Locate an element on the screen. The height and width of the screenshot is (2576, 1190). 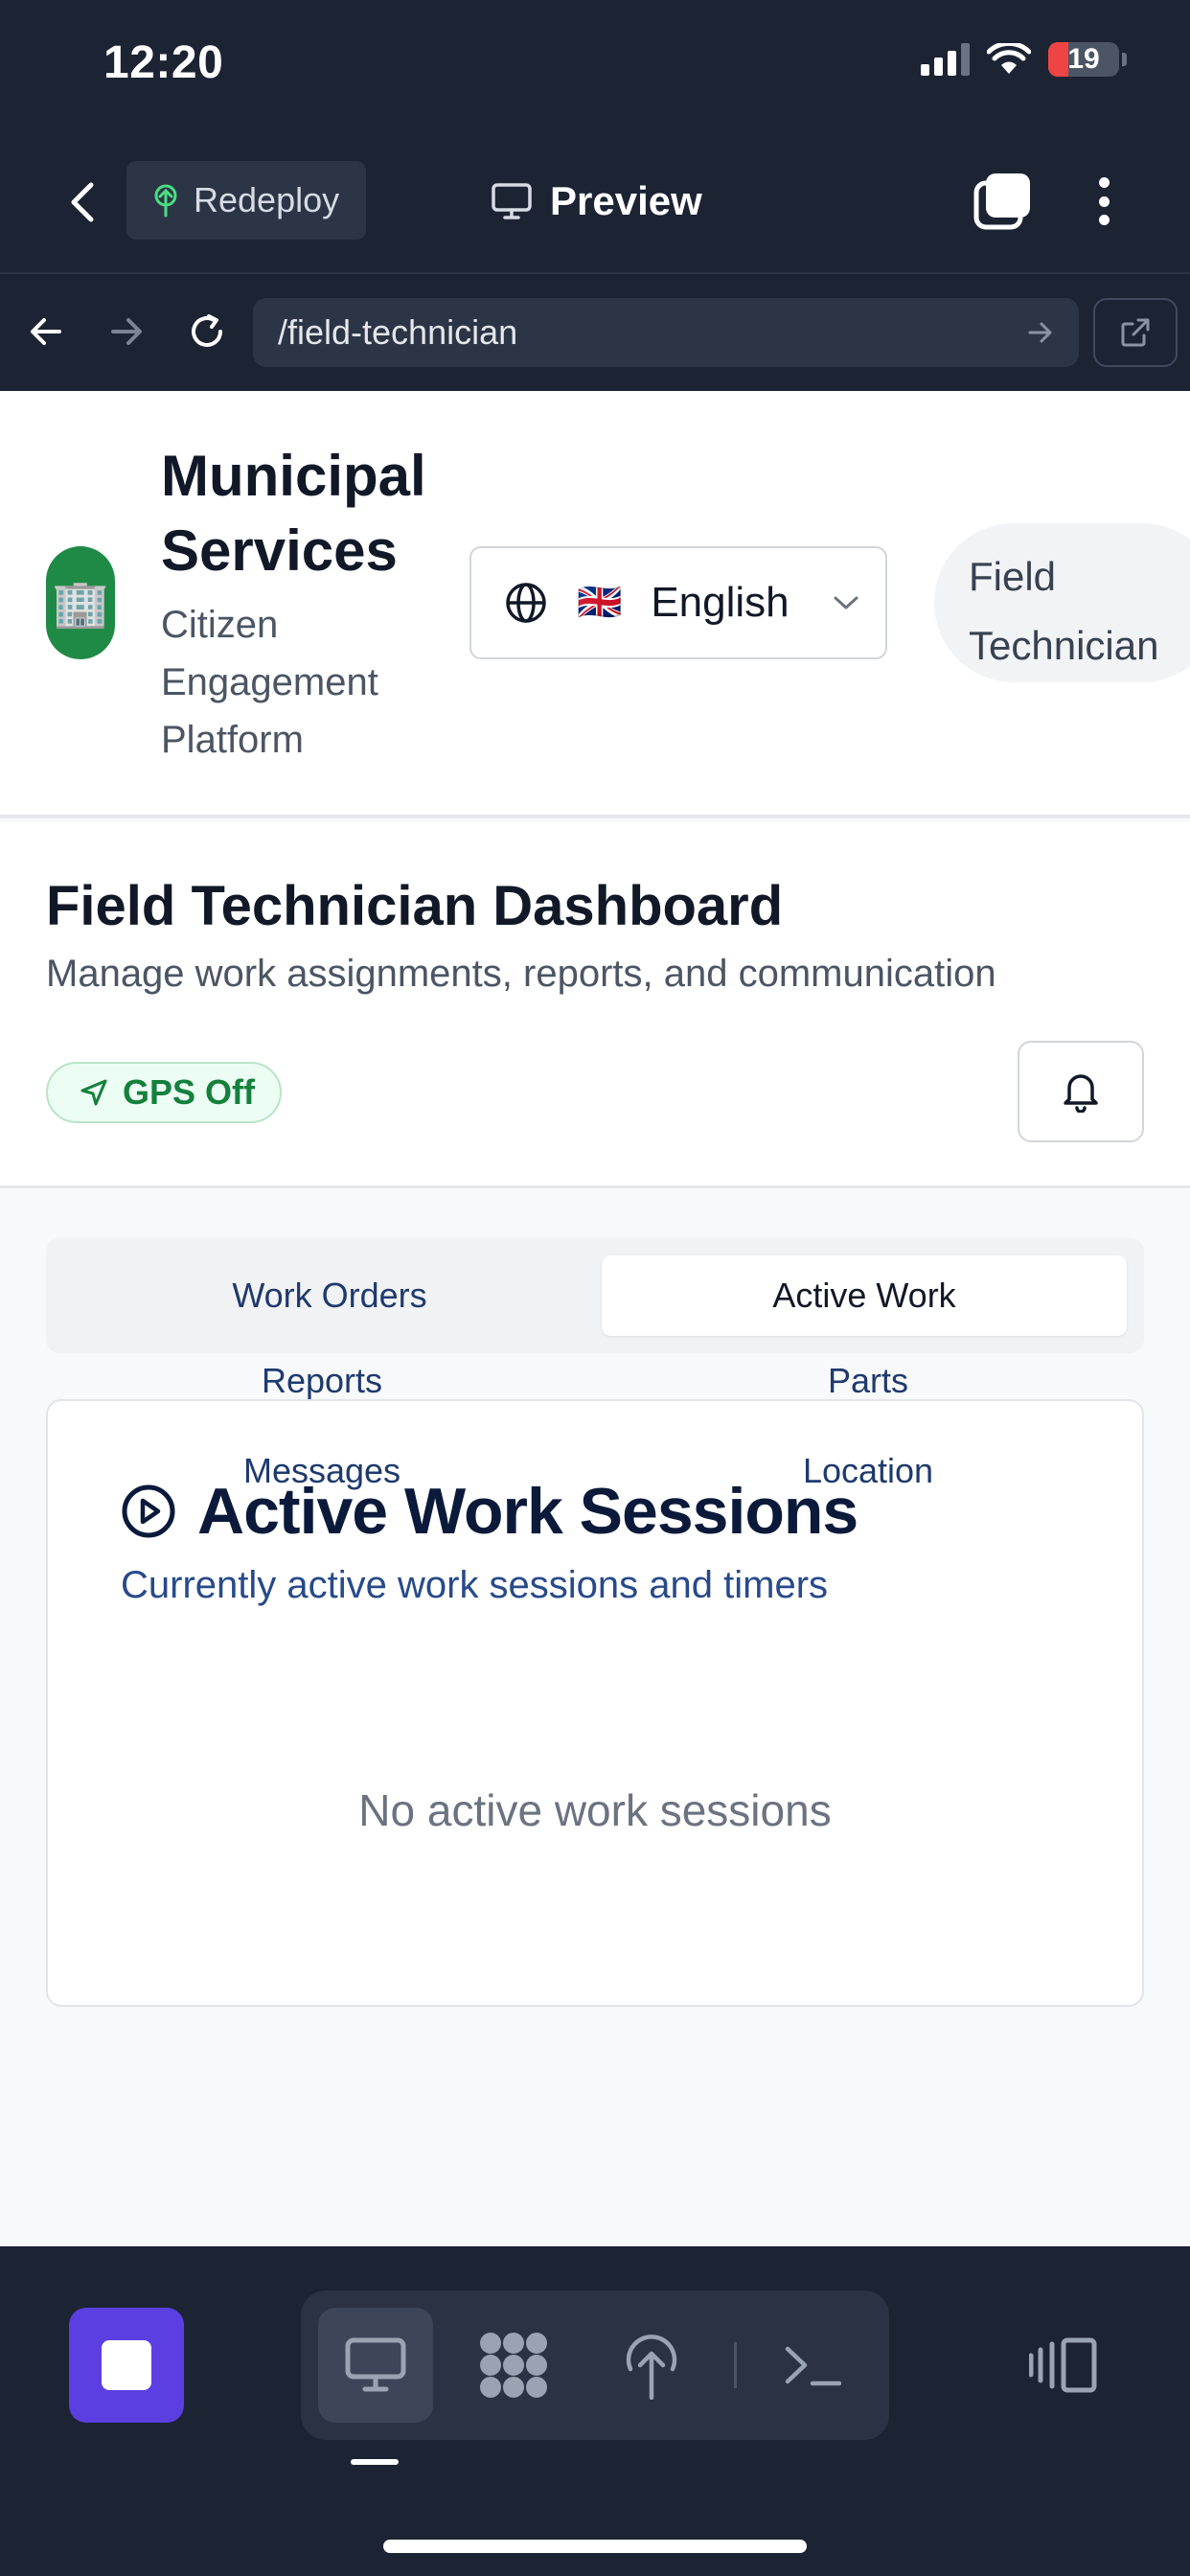
chevron-down-icon is located at coordinates (846, 603).